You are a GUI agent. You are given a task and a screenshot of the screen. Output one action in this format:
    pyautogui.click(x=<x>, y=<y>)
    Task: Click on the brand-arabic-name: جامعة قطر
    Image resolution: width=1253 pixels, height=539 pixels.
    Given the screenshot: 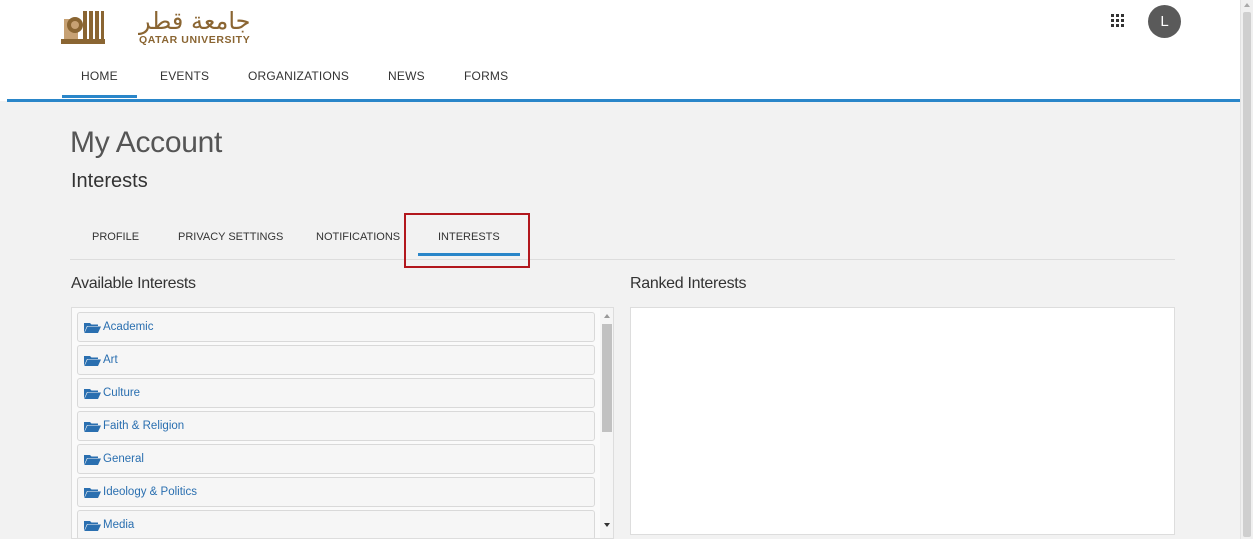 What is the action you would take?
    pyautogui.click(x=195, y=21)
    